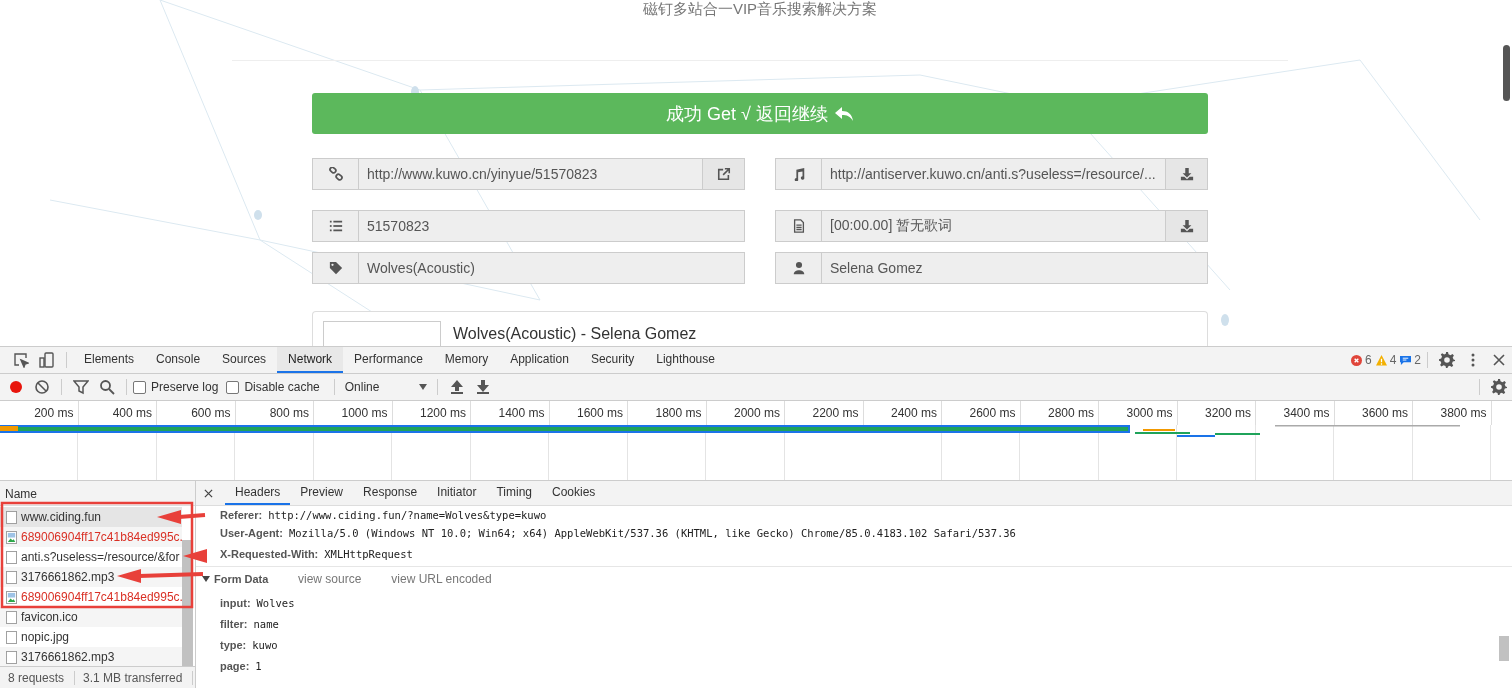 The image size is (1512, 688). What do you see at coordinates (335, 174) in the screenshot?
I see `link-icon` at bounding box center [335, 174].